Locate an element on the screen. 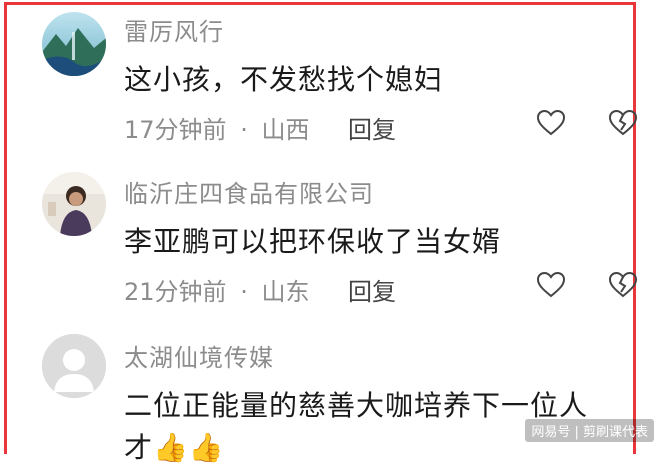 Image resolution: width=660 pixels, height=466 pixels. comment-meta: 21分钟前 · 山东 is located at coordinates (216, 289).